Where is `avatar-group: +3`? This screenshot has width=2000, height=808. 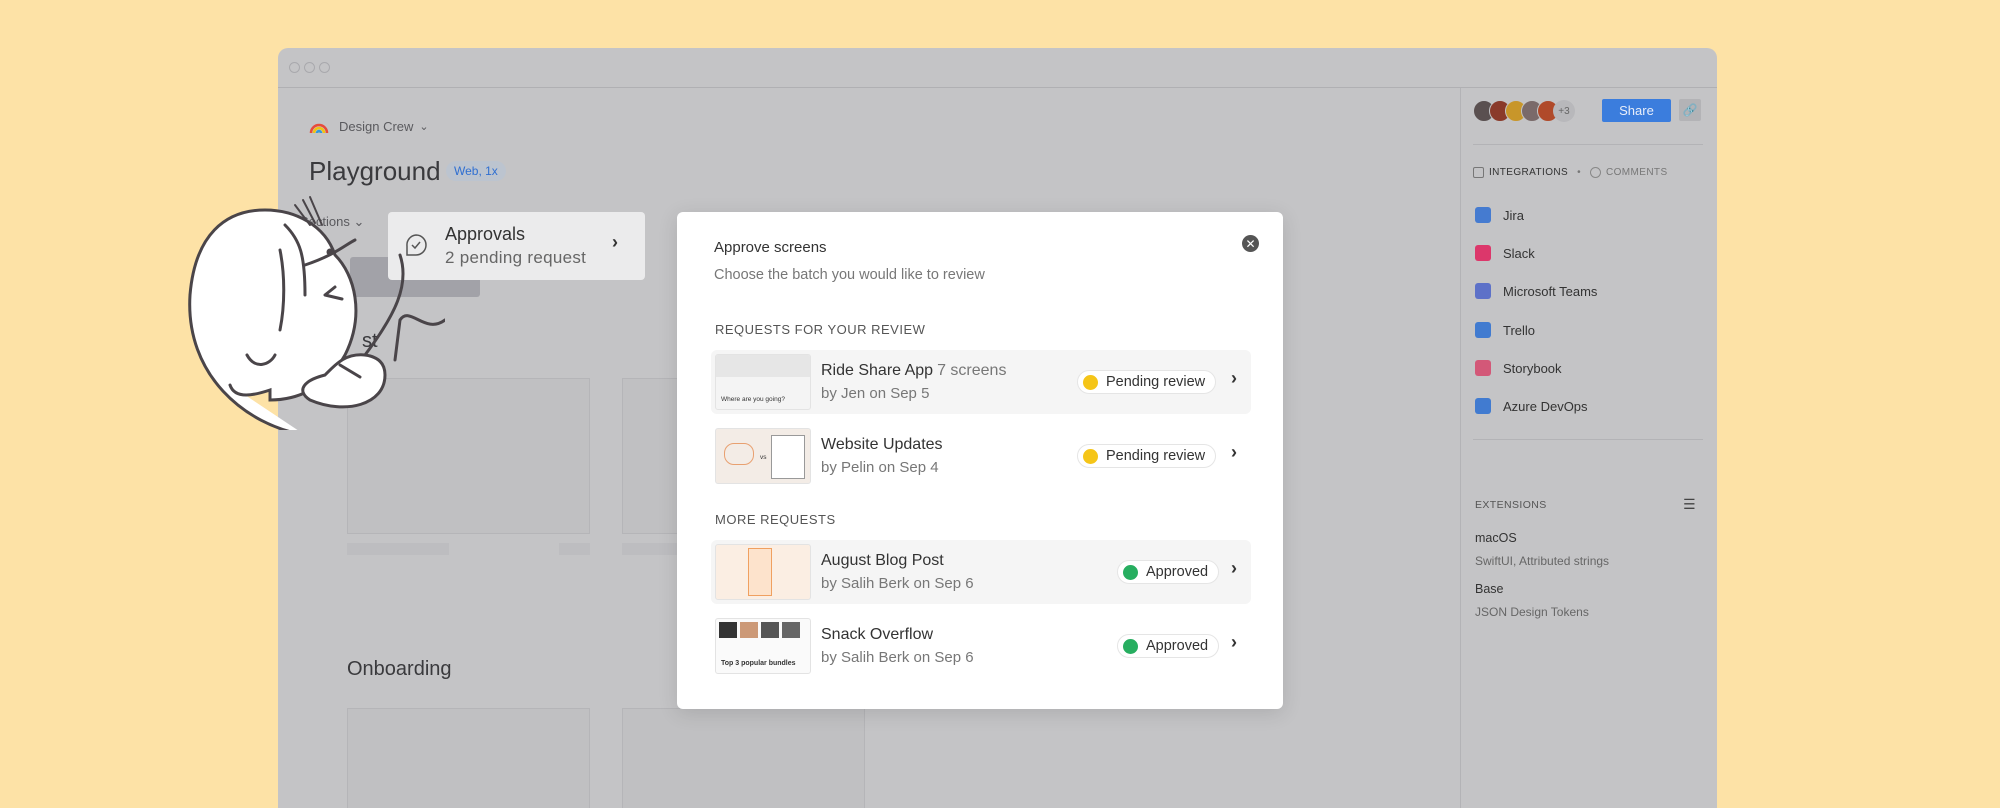 avatar-group: +3 is located at coordinates (1524, 111).